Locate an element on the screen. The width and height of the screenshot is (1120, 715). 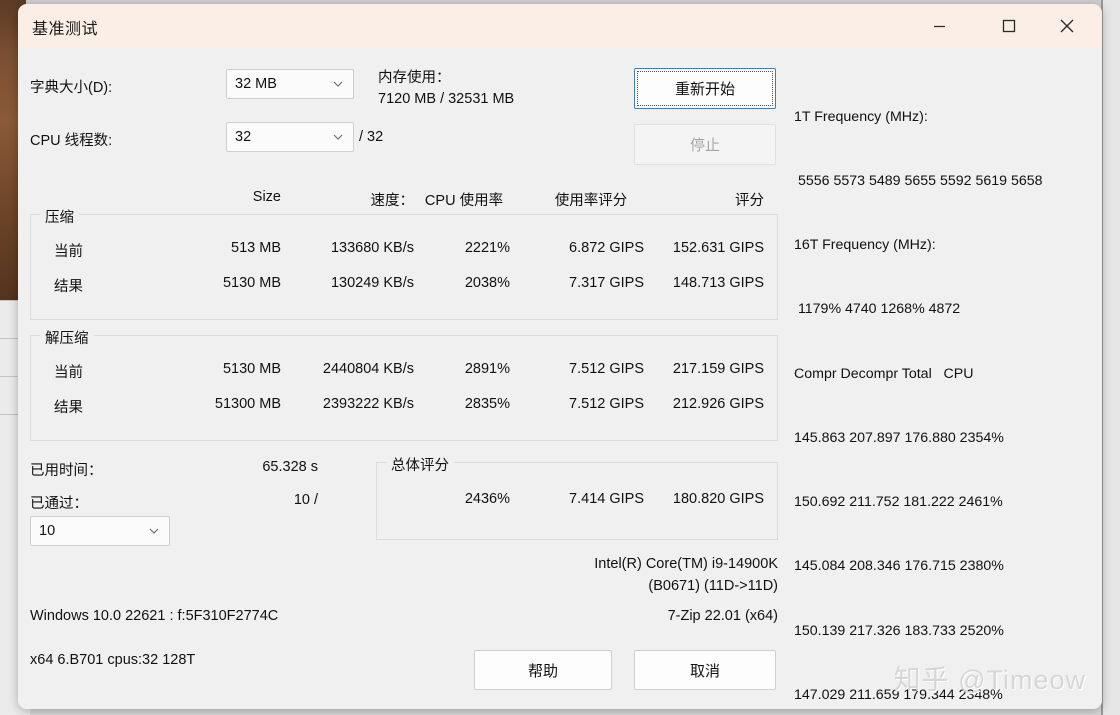
decompression-current-label: 当前 is located at coordinates (68, 373).